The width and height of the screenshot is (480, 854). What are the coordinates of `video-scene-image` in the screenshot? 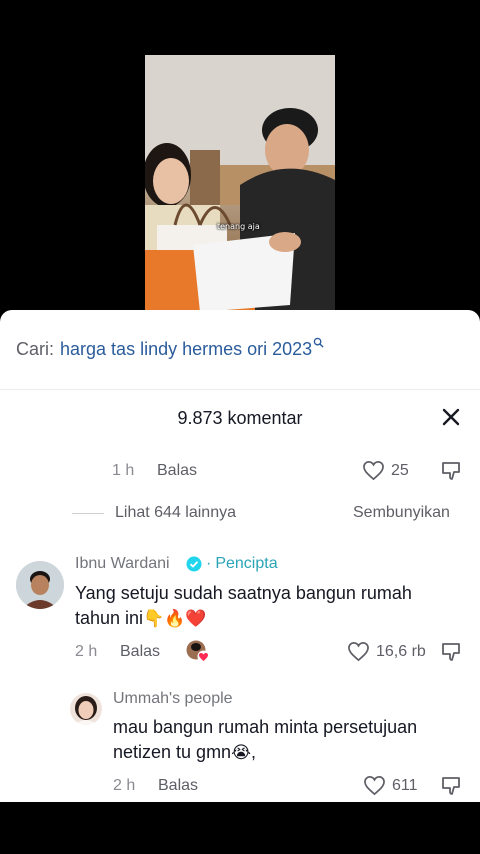 It's located at (240, 183).